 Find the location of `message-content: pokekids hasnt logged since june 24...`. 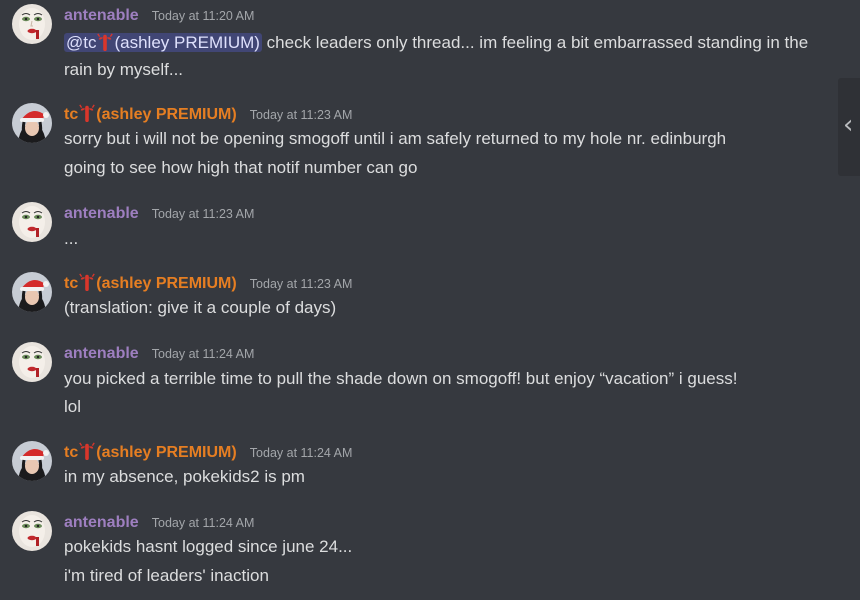

message-content: pokekids hasnt logged since june 24... is located at coordinates (208, 546).